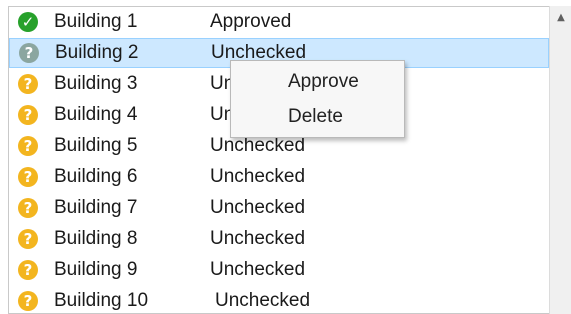  Describe the element at coordinates (96, 83) in the screenshot. I see `building-name: Building 3` at that location.